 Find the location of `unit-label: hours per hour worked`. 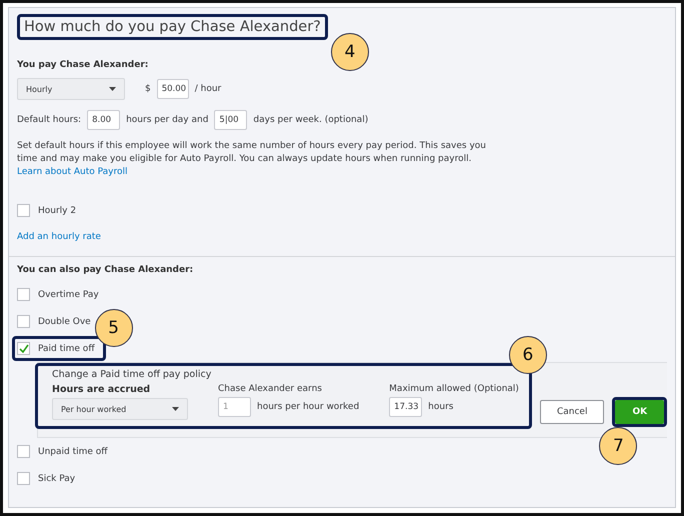

unit-label: hours per hour worked is located at coordinates (308, 407).